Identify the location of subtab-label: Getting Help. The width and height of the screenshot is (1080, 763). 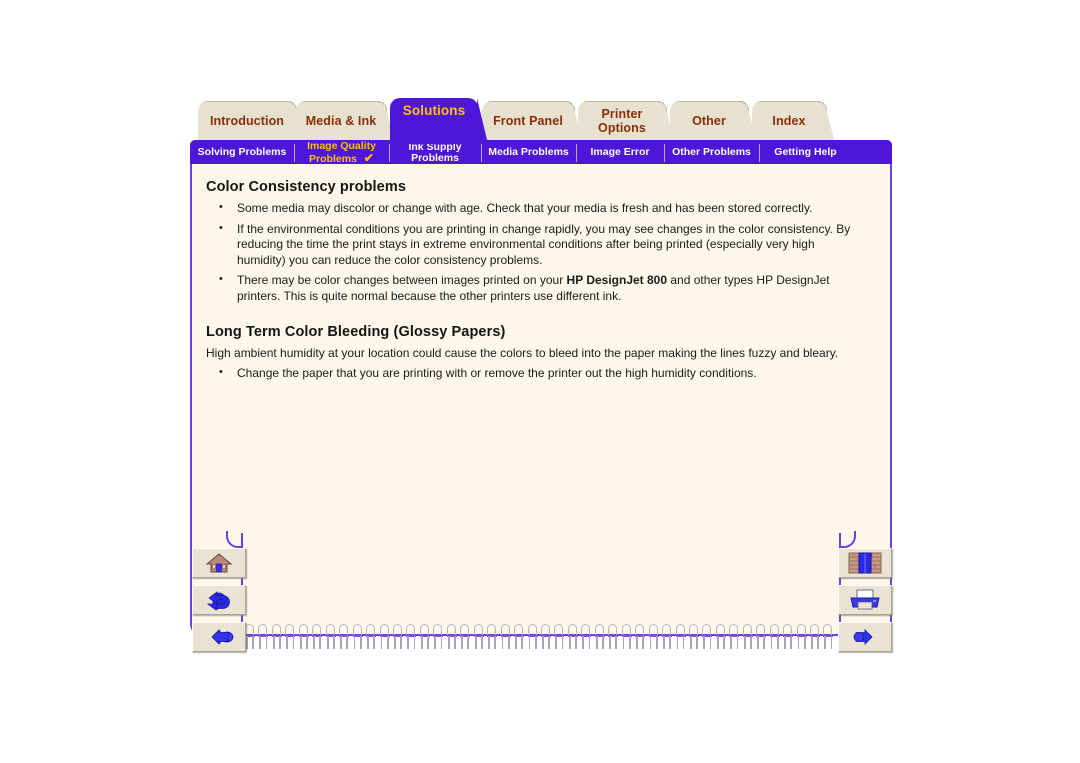
(805, 152).